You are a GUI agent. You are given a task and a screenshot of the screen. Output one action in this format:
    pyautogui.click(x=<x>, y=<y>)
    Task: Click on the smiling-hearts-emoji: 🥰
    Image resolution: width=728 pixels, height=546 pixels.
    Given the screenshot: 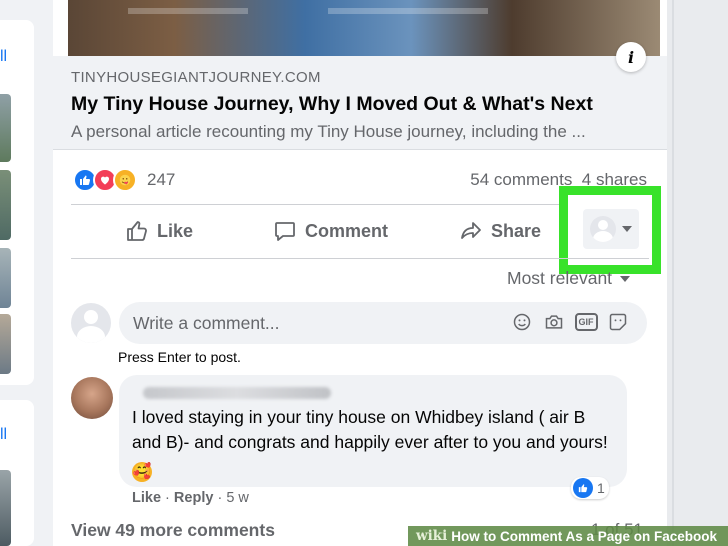 What is the action you would take?
    pyautogui.click(x=142, y=472)
    